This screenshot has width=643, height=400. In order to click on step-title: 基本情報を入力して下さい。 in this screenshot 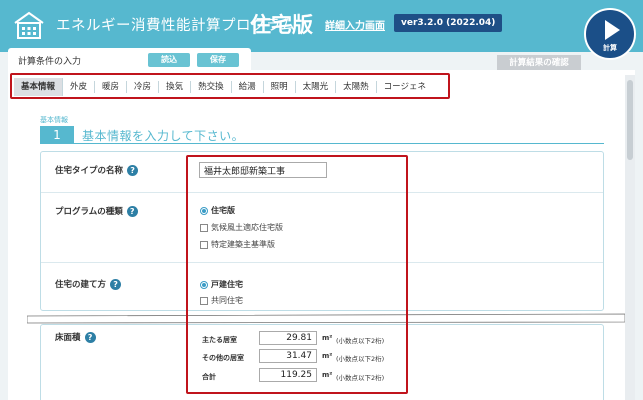, I will do `click(163, 136)`.